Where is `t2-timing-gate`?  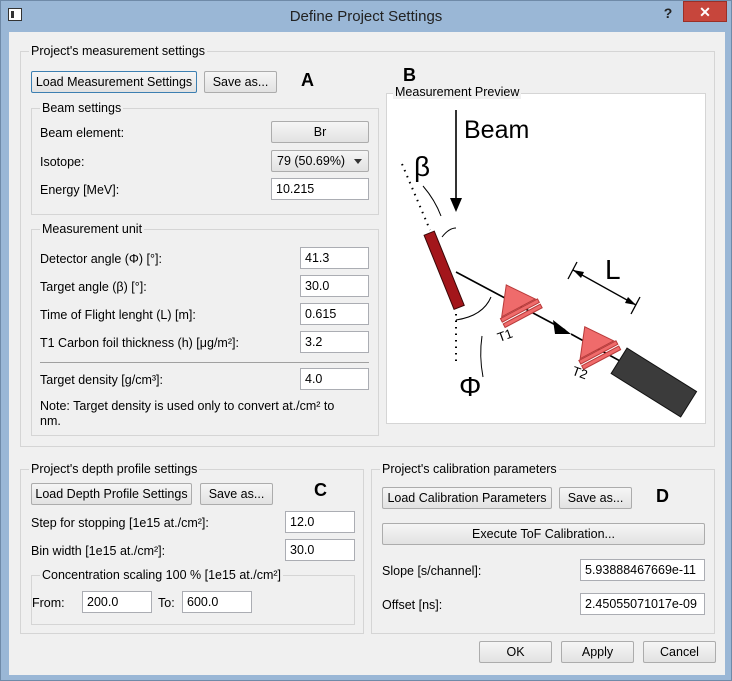
t2-timing-gate is located at coordinates (600, 348).